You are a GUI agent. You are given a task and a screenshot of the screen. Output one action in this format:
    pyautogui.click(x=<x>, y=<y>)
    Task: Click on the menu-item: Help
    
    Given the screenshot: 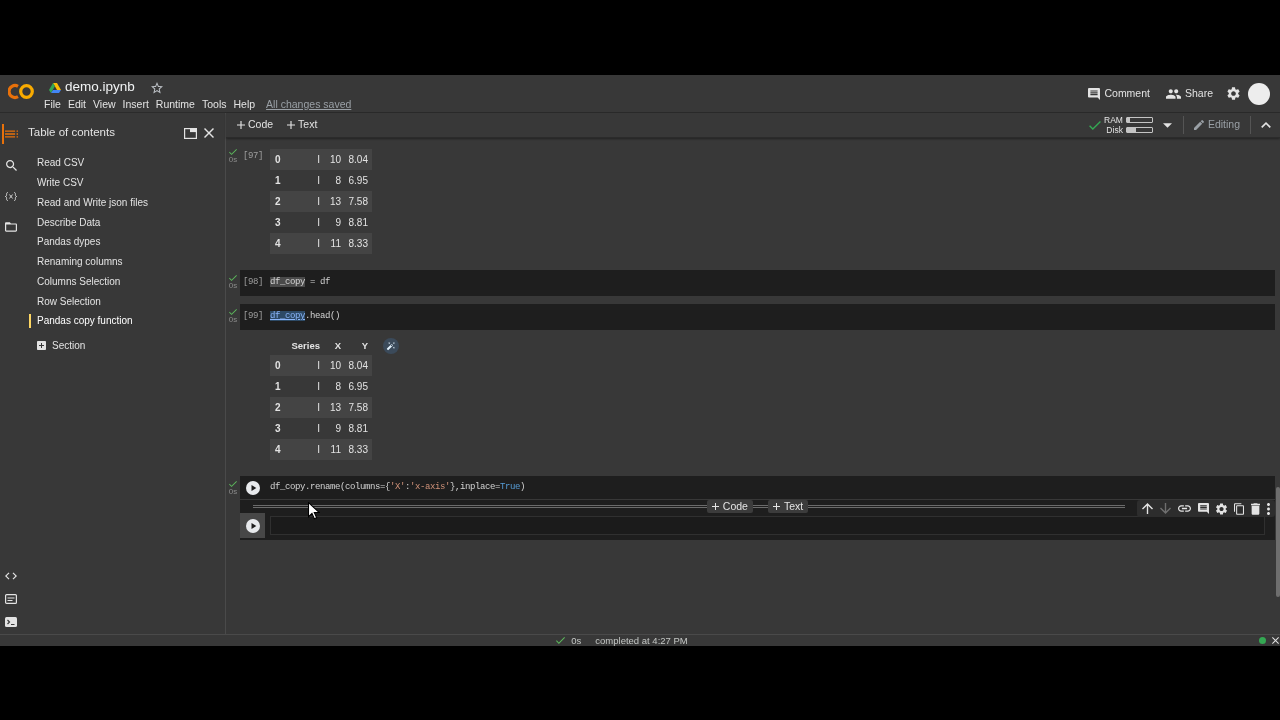 What is the action you would take?
    pyautogui.click(x=244, y=104)
    